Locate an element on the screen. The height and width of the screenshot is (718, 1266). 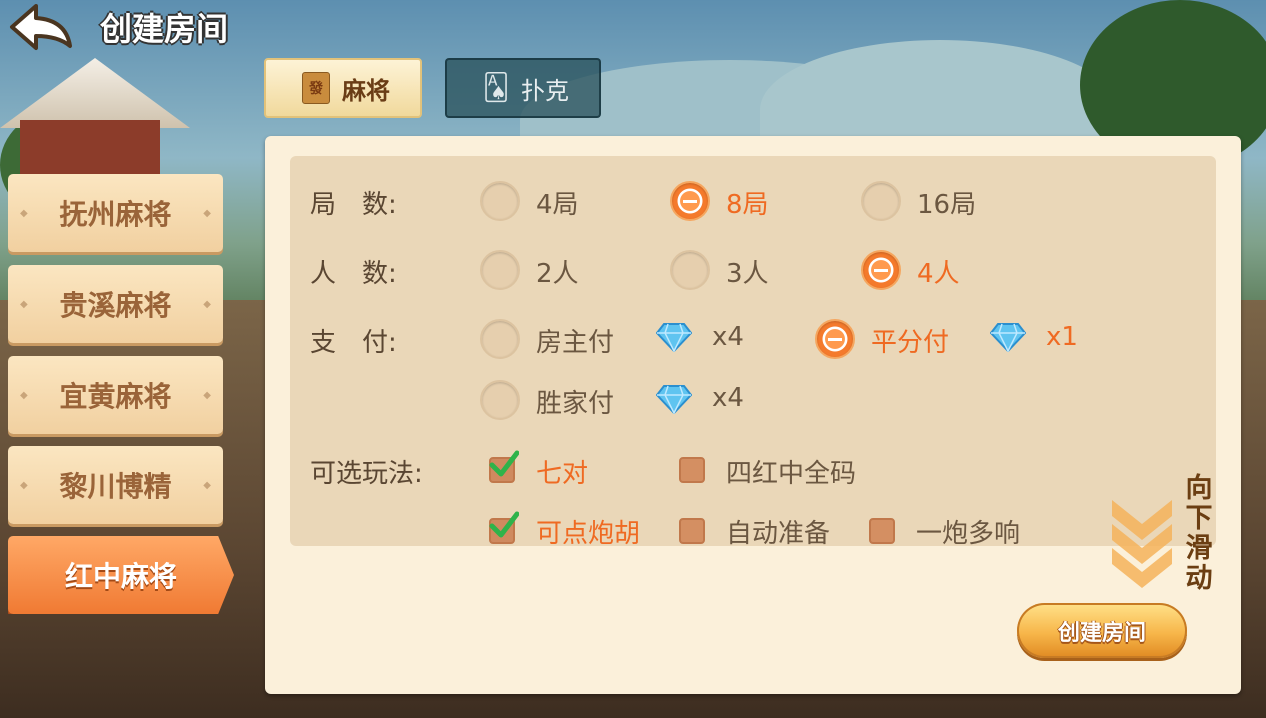
category-yihuang-mahjong: ◆ 宜黄麻将 ◆ is located at coordinates (115, 395).